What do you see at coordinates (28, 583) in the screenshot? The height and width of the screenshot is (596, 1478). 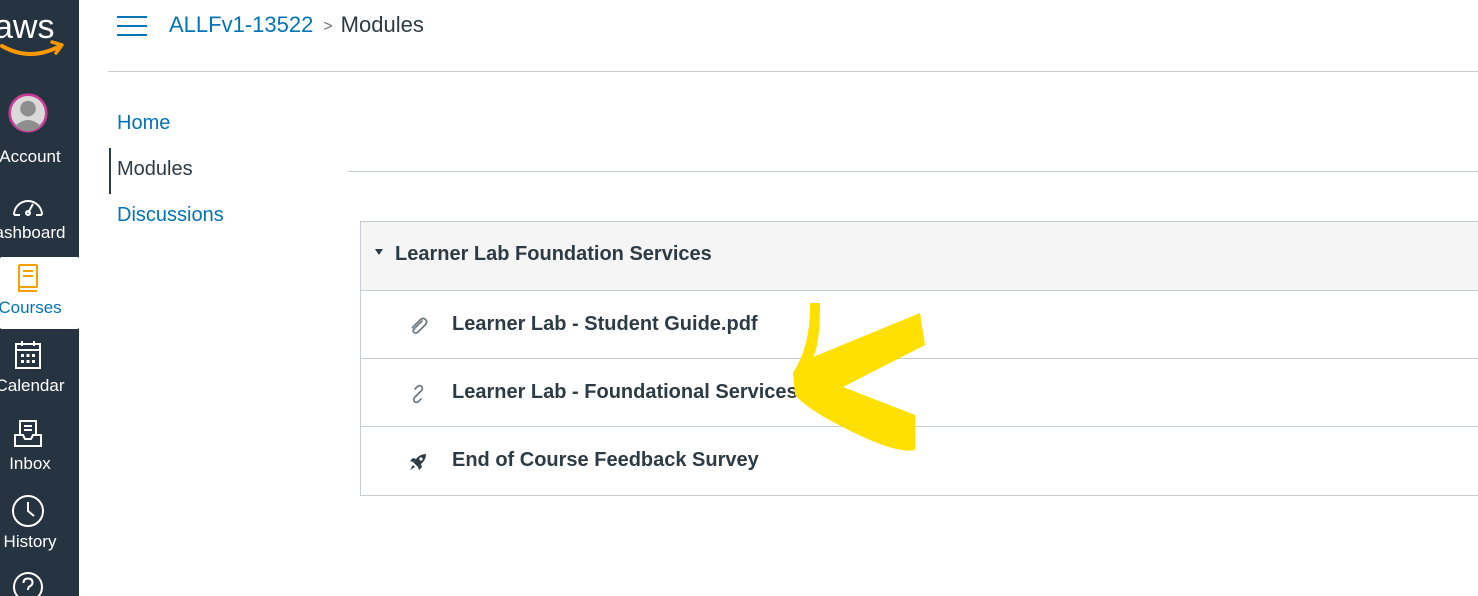 I see `help-icon` at bounding box center [28, 583].